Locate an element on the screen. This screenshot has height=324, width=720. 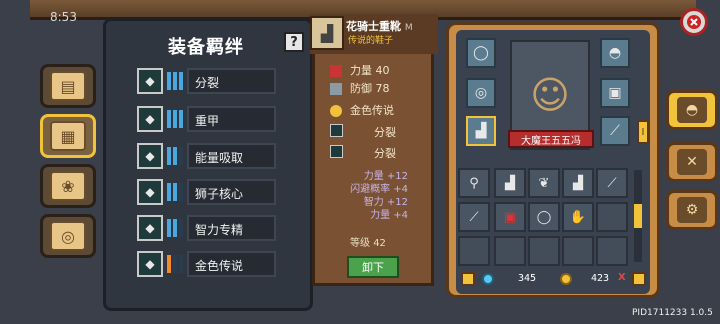
bond-row: ◆ 能量吸取 is located at coordinates (206, 156).